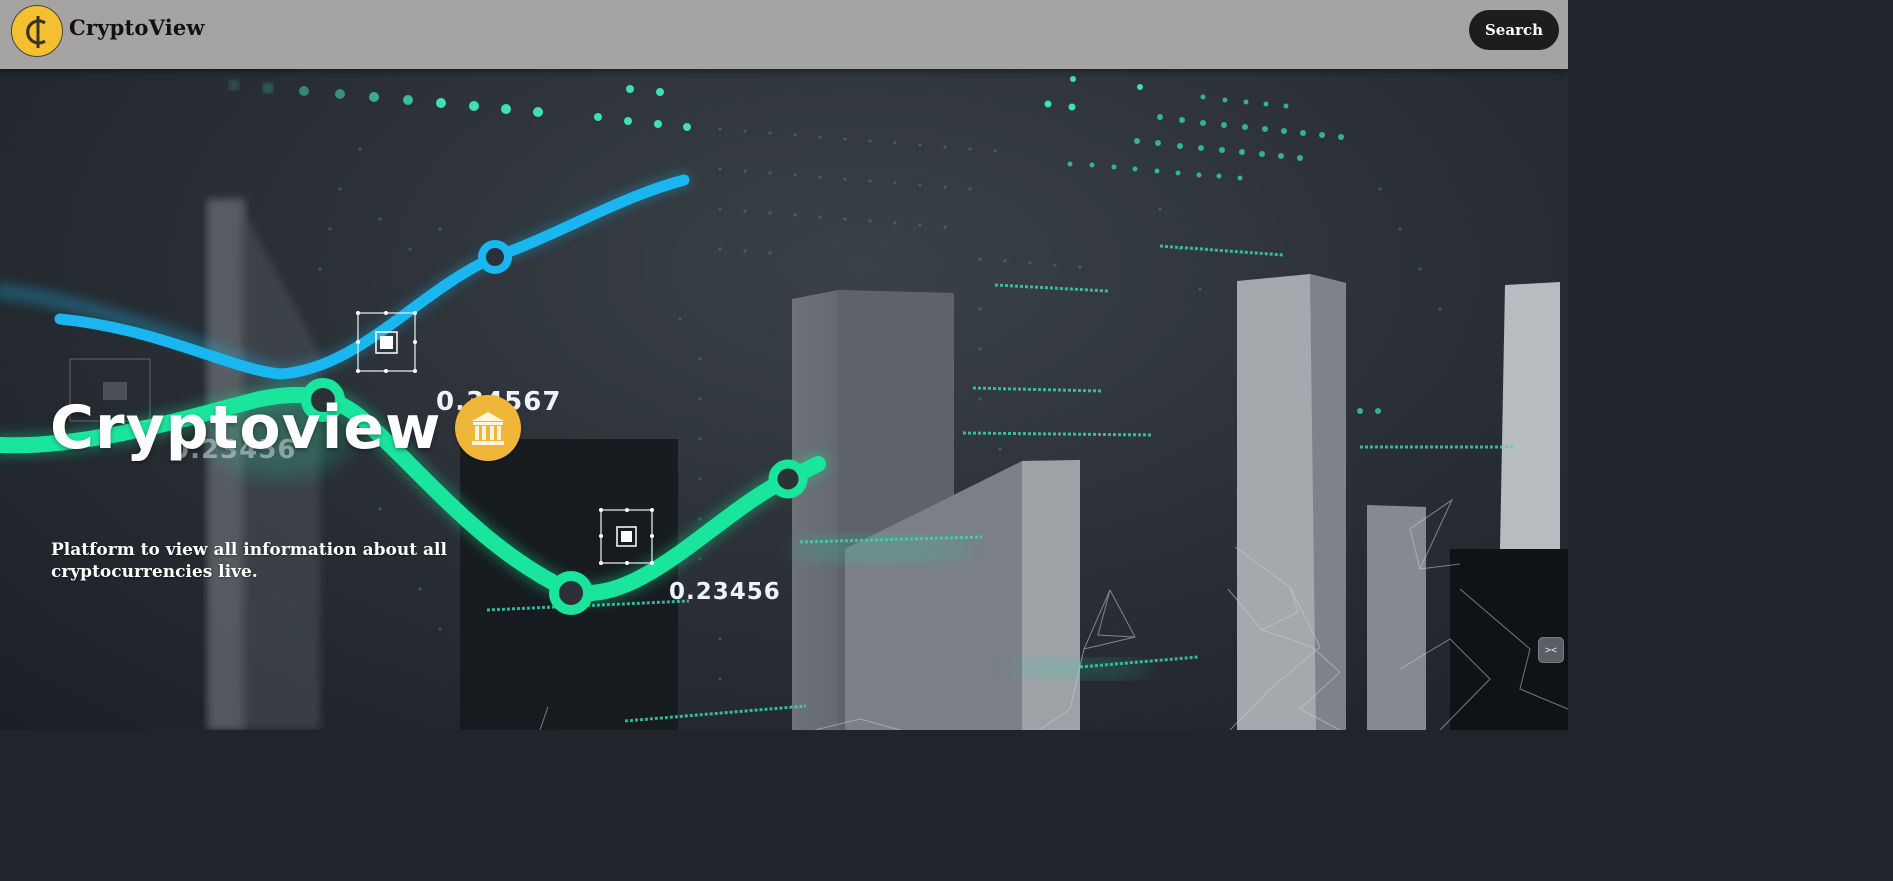 Image resolution: width=1893 pixels, height=881 pixels. What do you see at coordinates (488, 428) in the screenshot?
I see `bank-icon` at bounding box center [488, 428].